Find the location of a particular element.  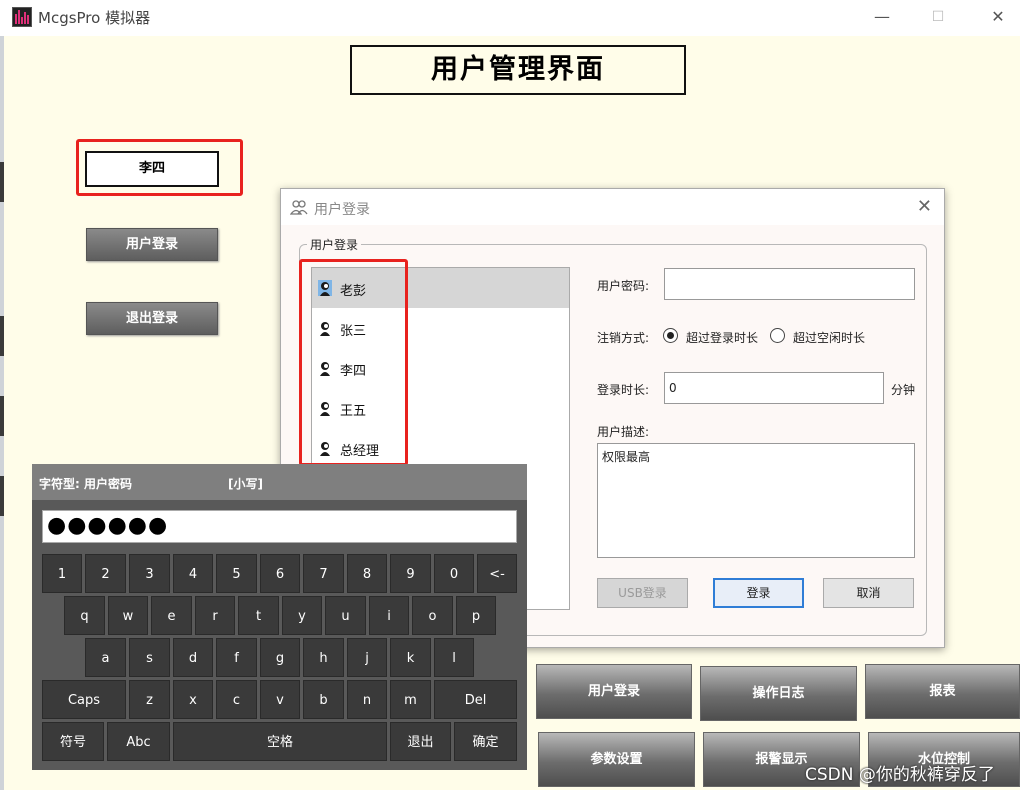

bottom-login-button: 用户登录 is located at coordinates (614, 691).